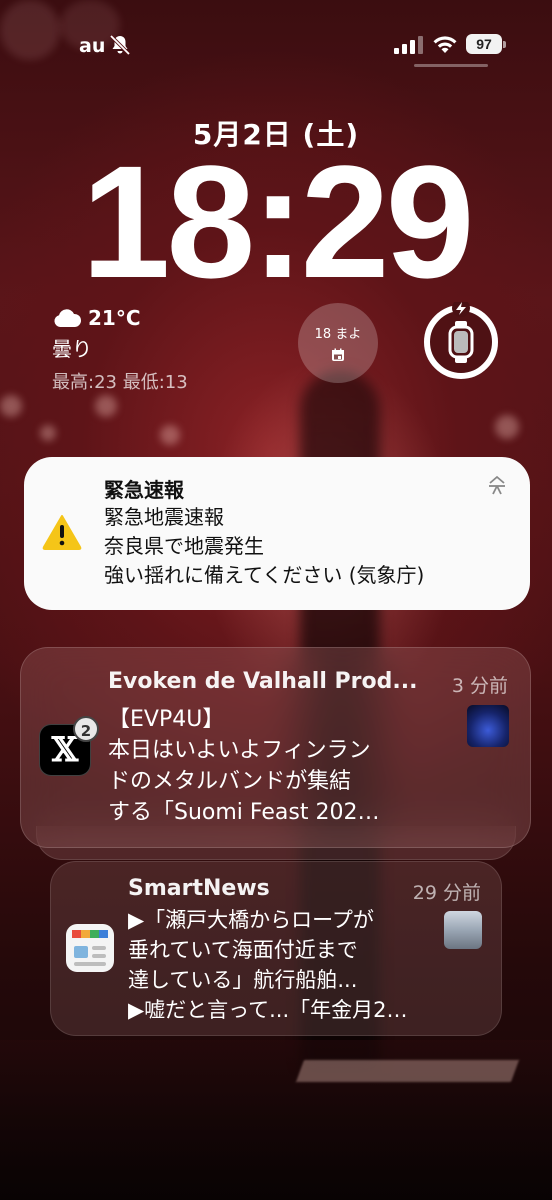 The image size is (552, 1200). Describe the element at coordinates (486, 44) in the screenshot. I see `battery-icon: 97` at that location.